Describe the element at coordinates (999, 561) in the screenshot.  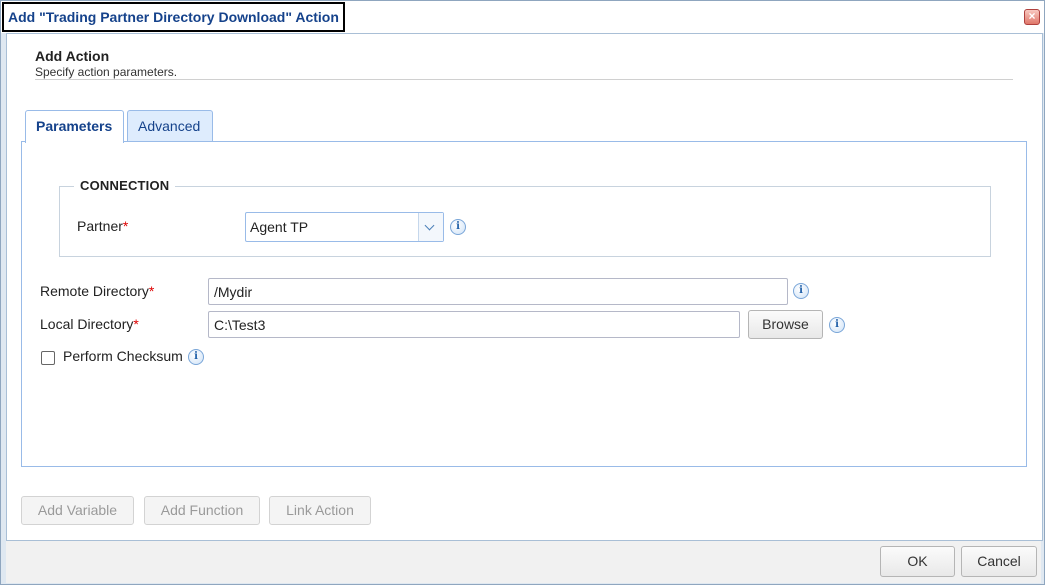
I see `cancel-button: Cancel` at that location.